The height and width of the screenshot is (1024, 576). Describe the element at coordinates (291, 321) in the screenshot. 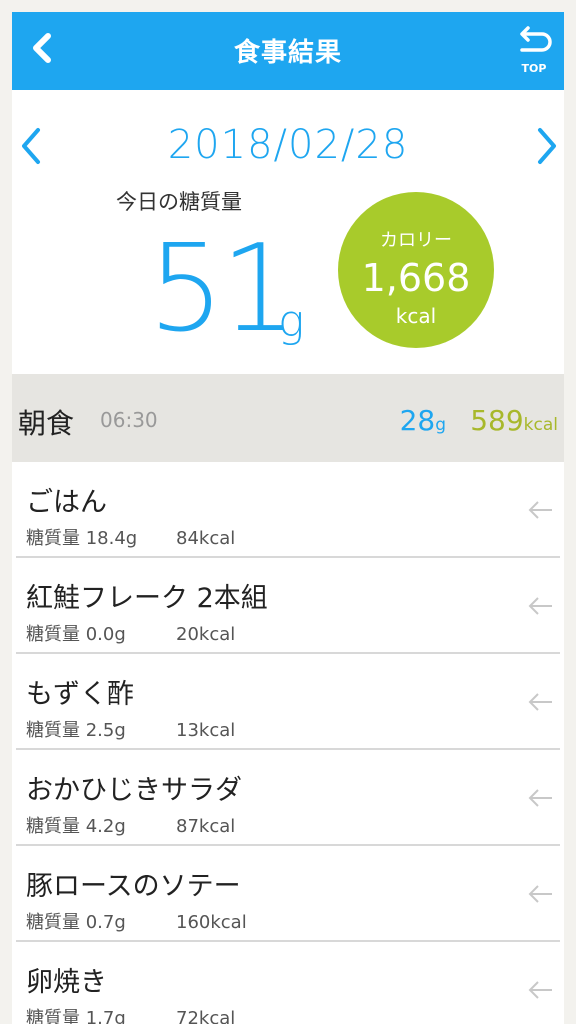

I see `daily-sugar-unit: g` at that location.